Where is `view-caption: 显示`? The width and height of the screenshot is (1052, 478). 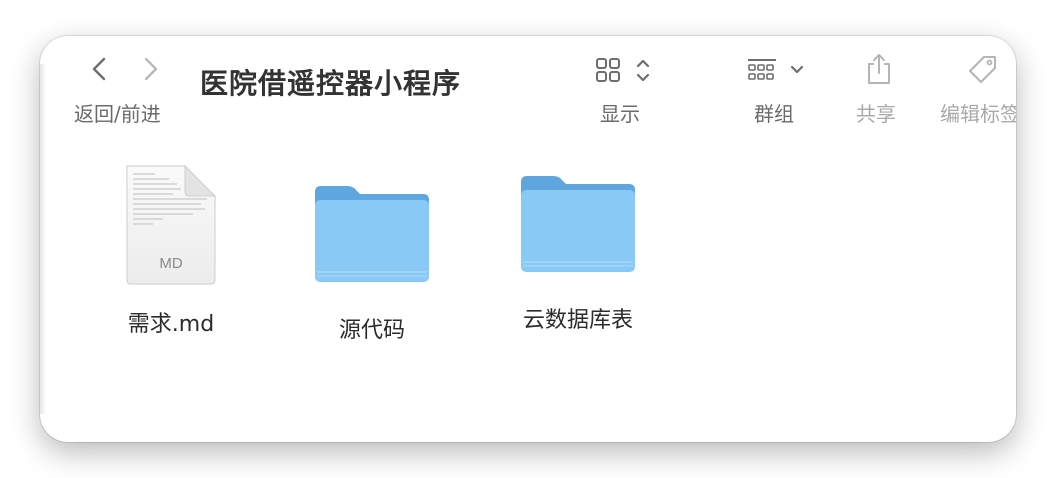
view-caption: 显示 is located at coordinates (620, 114).